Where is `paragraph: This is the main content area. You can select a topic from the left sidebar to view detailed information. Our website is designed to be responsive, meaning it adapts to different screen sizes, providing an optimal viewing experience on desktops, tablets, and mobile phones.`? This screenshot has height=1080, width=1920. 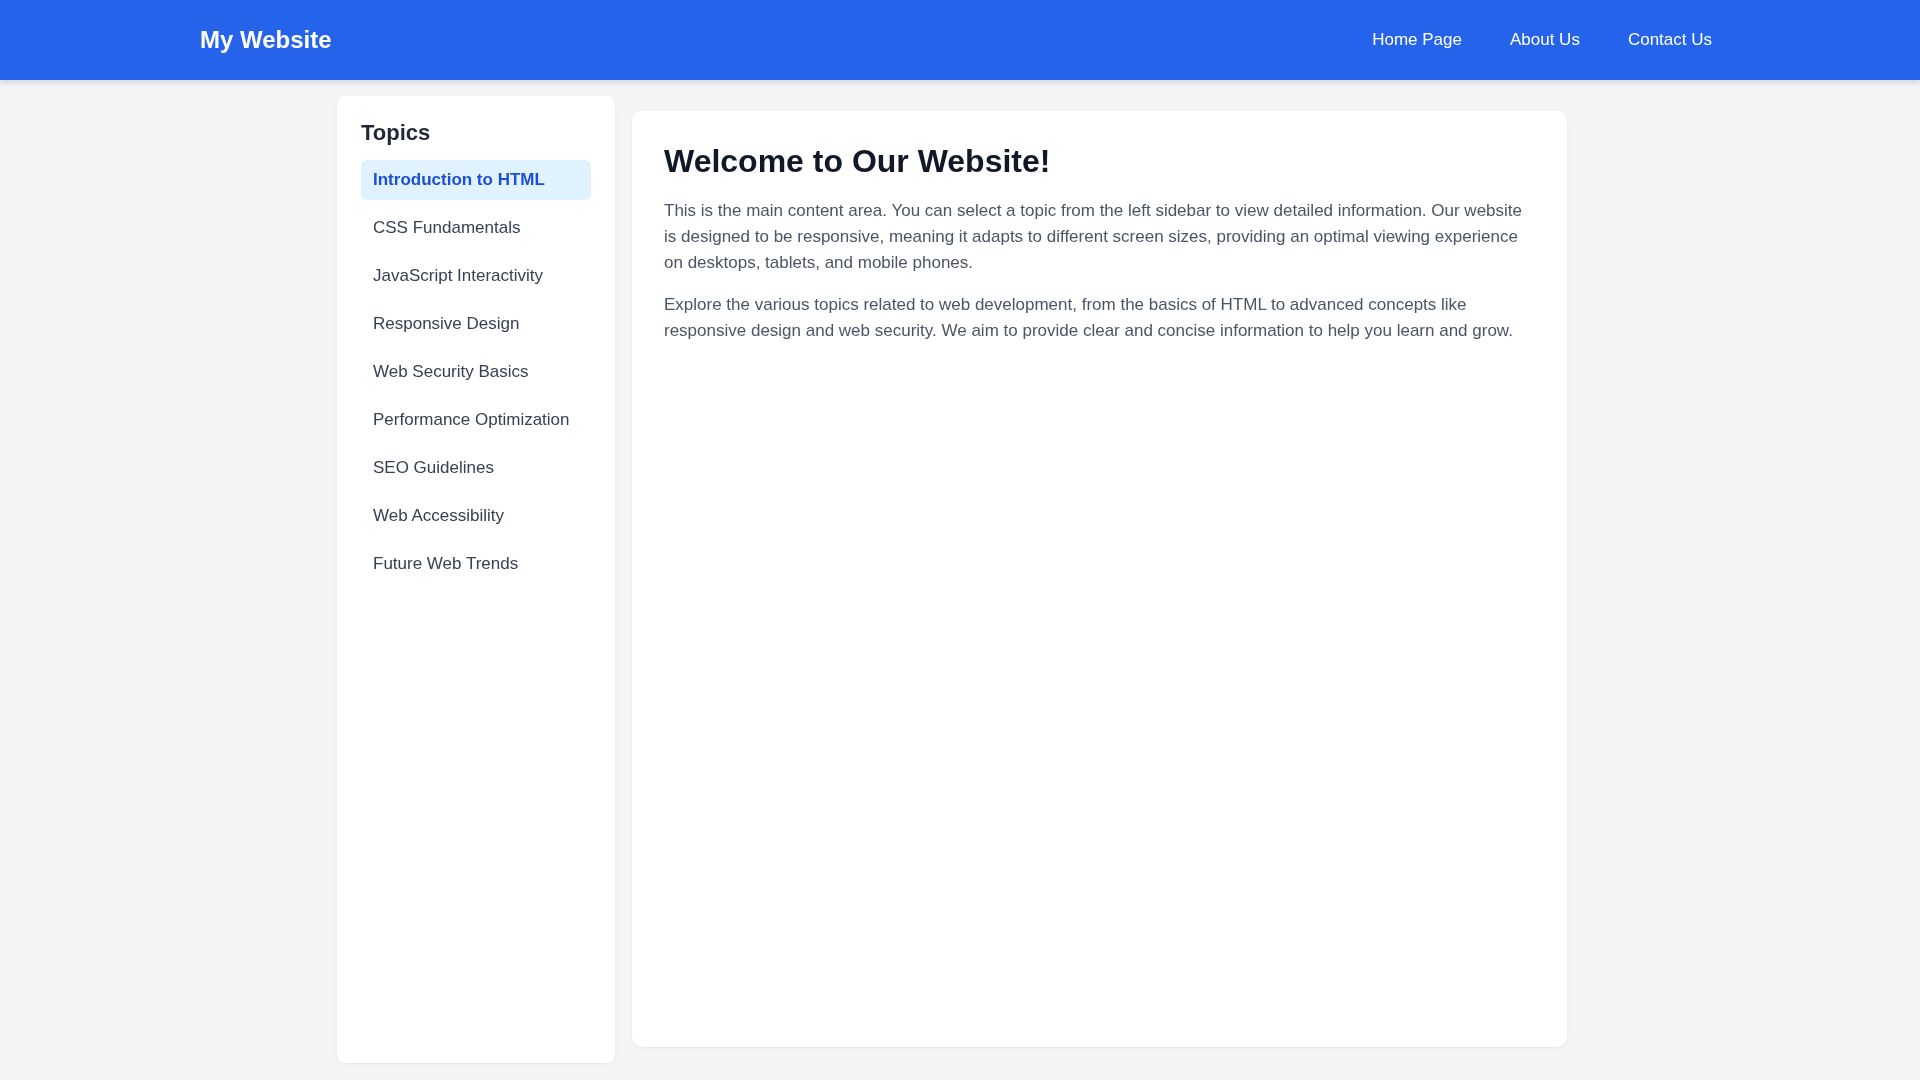
paragraph: This is the main content area. You can select a topic from the left sidebar to view detailed information. Our website is designed to be responsive, meaning it adapts to different screen sizes, providing an optimal viewing experience on desktops, tablets, and mobile phones. is located at coordinates (1093, 237).